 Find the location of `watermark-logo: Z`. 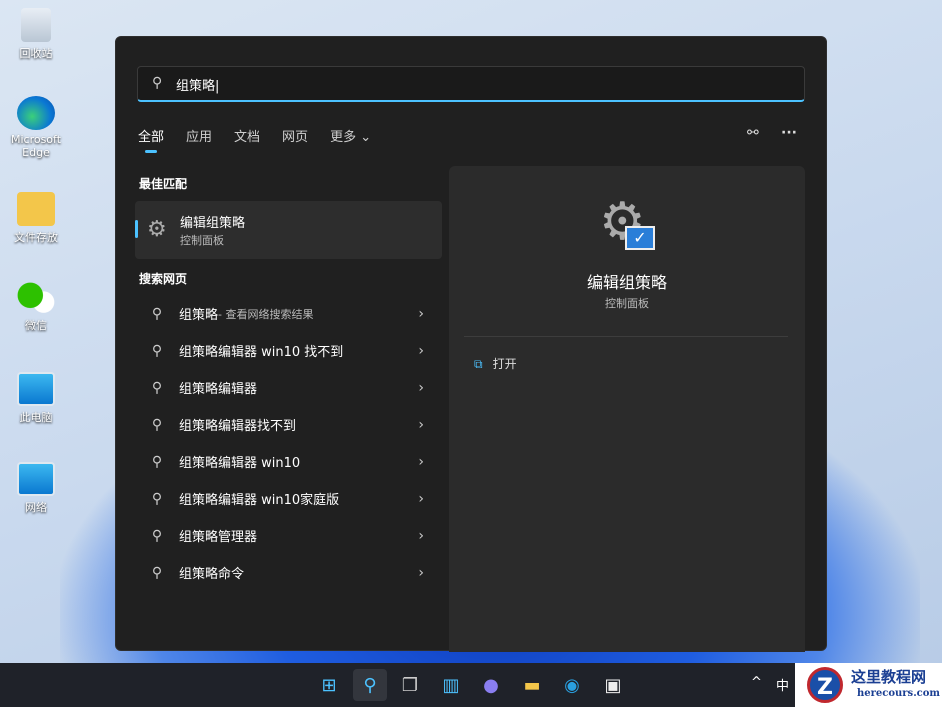

watermark-logo: Z is located at coordinates (825, 685).